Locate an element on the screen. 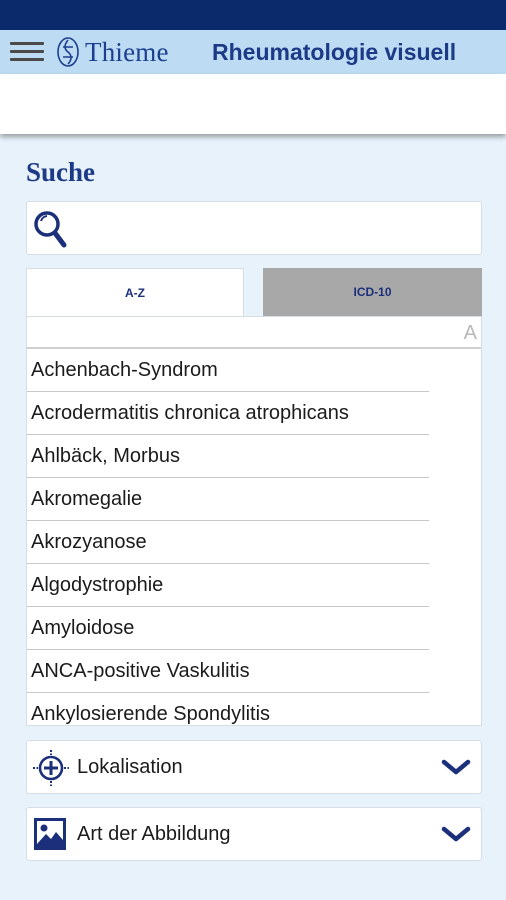 The height and width of the screenshot is (900, 506). brand-name: Thieme is located at coordinates (127, 51).